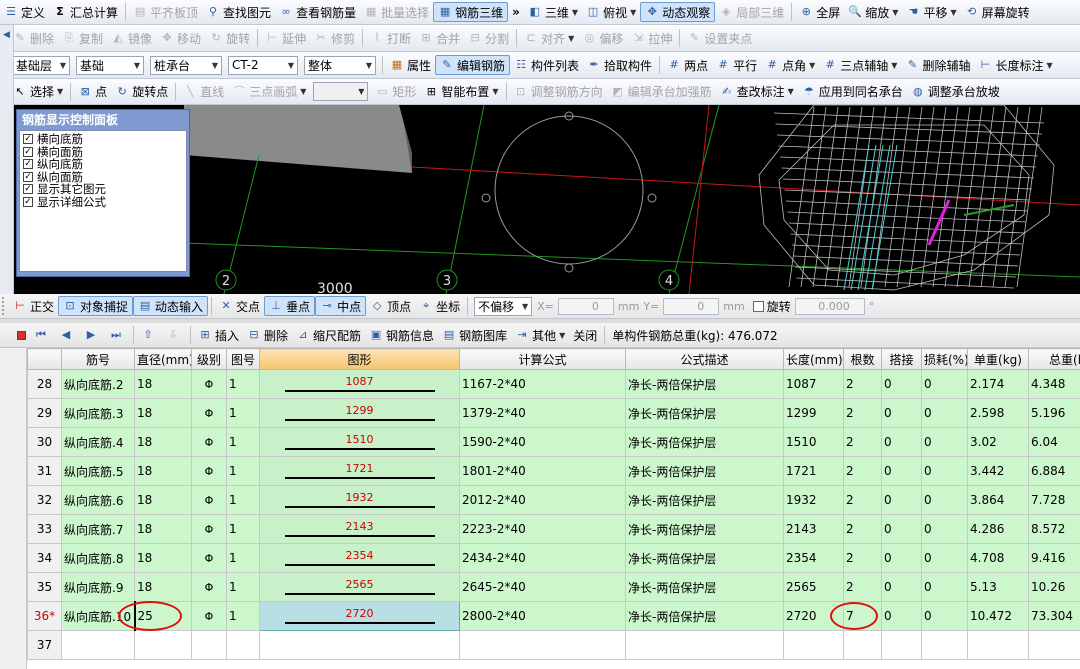 Image resolution: width=1080 pixels, height=669 pixels. What do you see at coordinates (359, 384) in the screenshot?
I see `cell-shape: 1087` at bounding box center [359, 384].